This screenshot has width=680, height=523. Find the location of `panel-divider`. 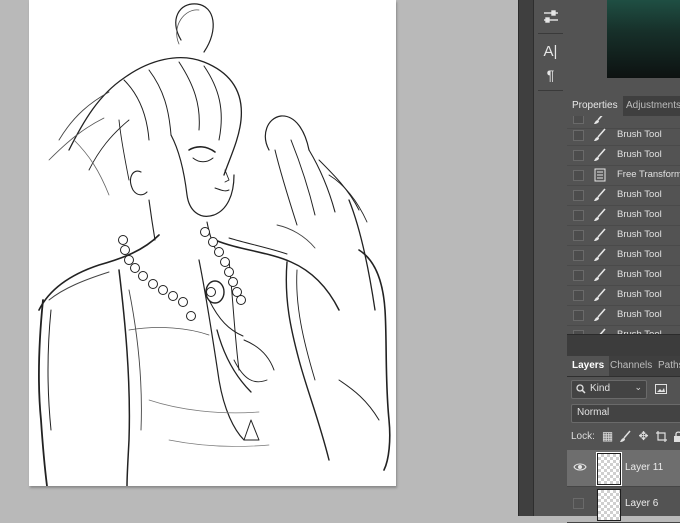

panel-divider is located at coordinates (623, 345).